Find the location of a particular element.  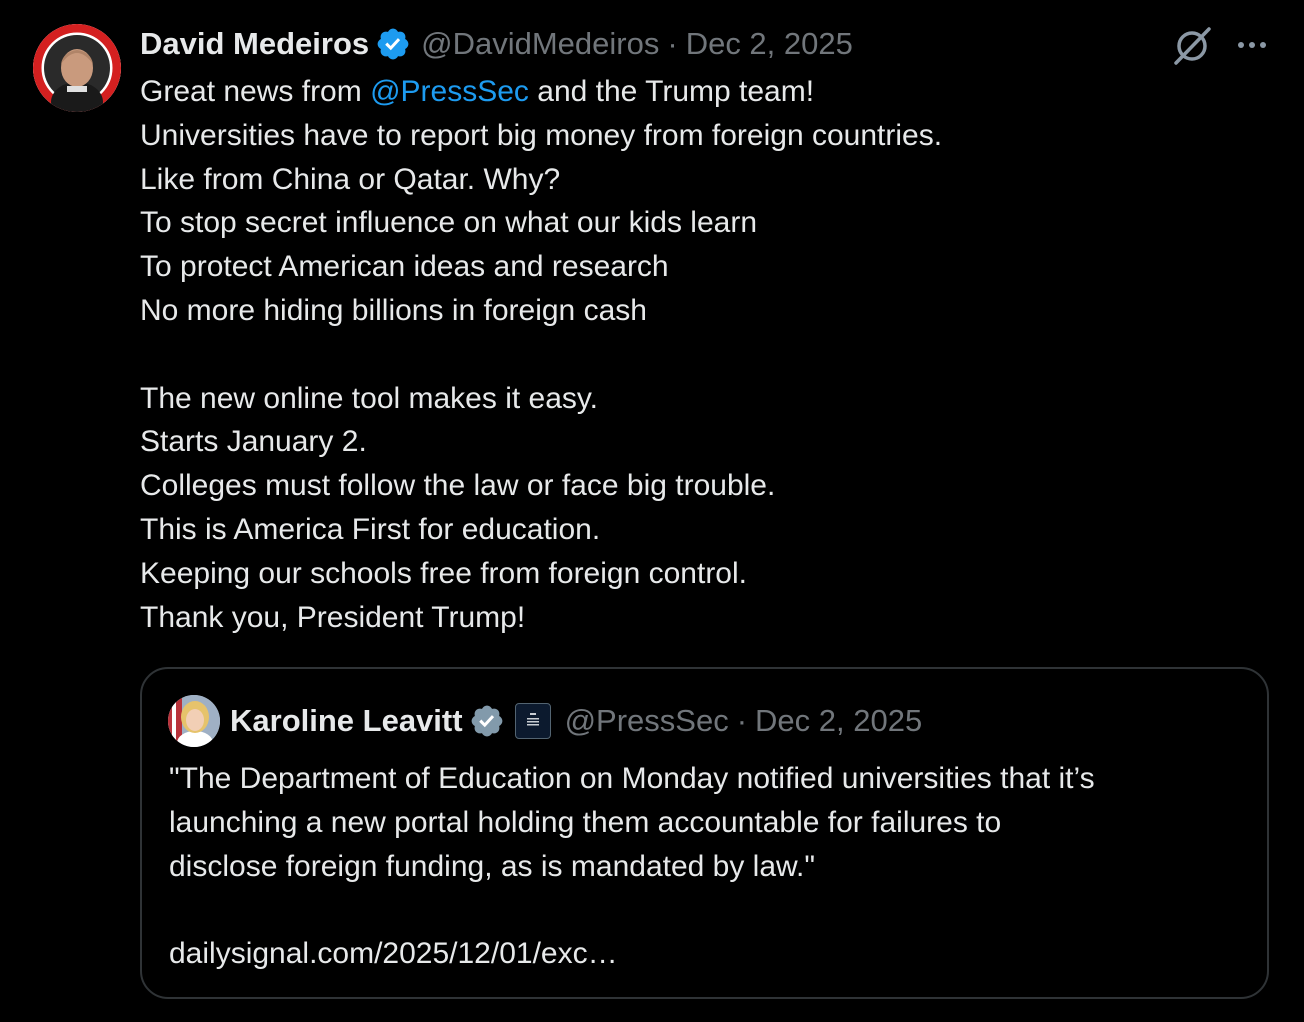

mention-link: @PressSec is located at coordinates (449, 91).